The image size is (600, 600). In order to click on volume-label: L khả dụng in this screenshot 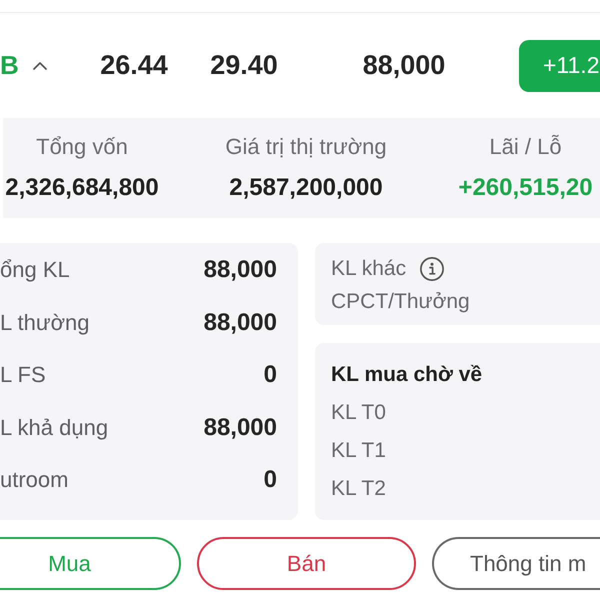, I will do `click(54, 427)`.